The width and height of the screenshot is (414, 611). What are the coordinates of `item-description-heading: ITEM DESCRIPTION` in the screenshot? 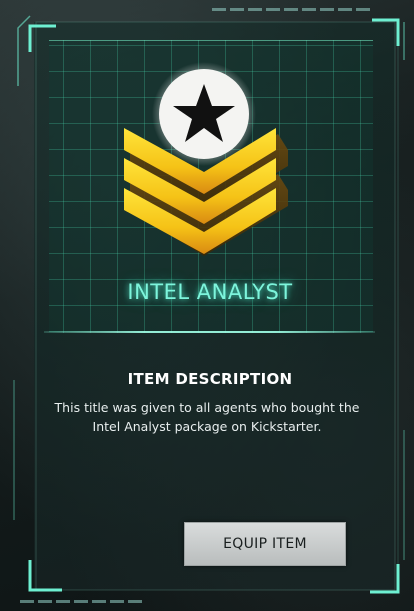 It's located at (210, 379).